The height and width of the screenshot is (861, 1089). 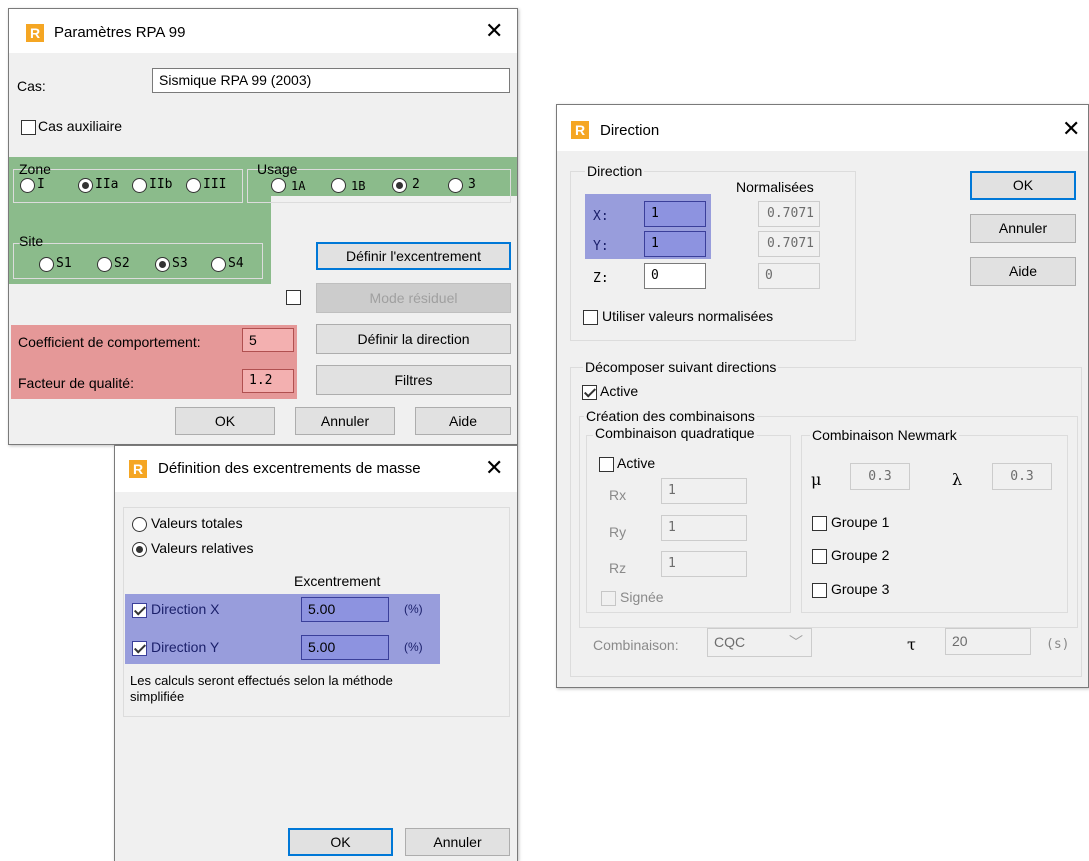 What do you see at coordinates (589, 392) in the screenshot?
I see `decomposer-active-checkbox` at bounding box center [589, 392].